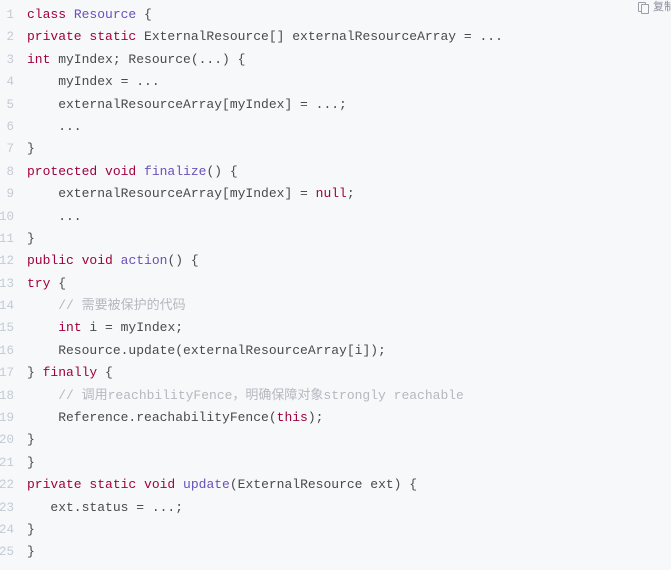 The width and height of the screenshot is (671, 570). I want to click on code-line-content: // 需要被保护的代码, so click(342, 306).